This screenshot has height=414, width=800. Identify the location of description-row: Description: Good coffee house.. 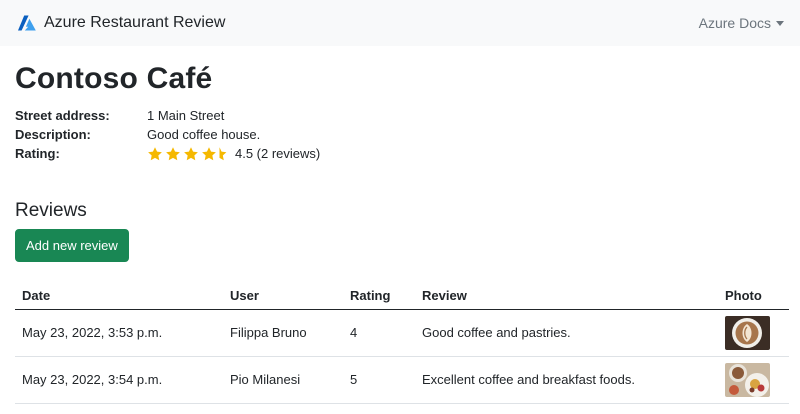
(401, 134).